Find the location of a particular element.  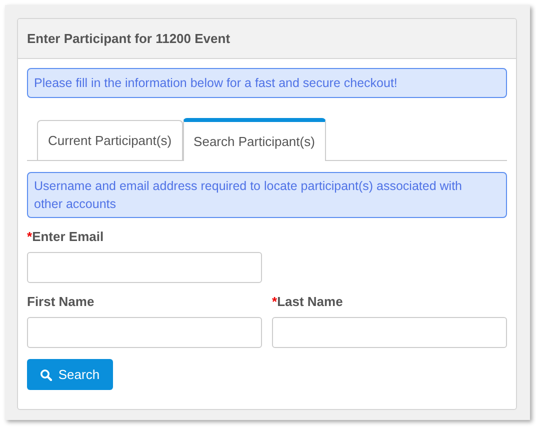

field-label: Enter Email is located at coordinates (68, 237).